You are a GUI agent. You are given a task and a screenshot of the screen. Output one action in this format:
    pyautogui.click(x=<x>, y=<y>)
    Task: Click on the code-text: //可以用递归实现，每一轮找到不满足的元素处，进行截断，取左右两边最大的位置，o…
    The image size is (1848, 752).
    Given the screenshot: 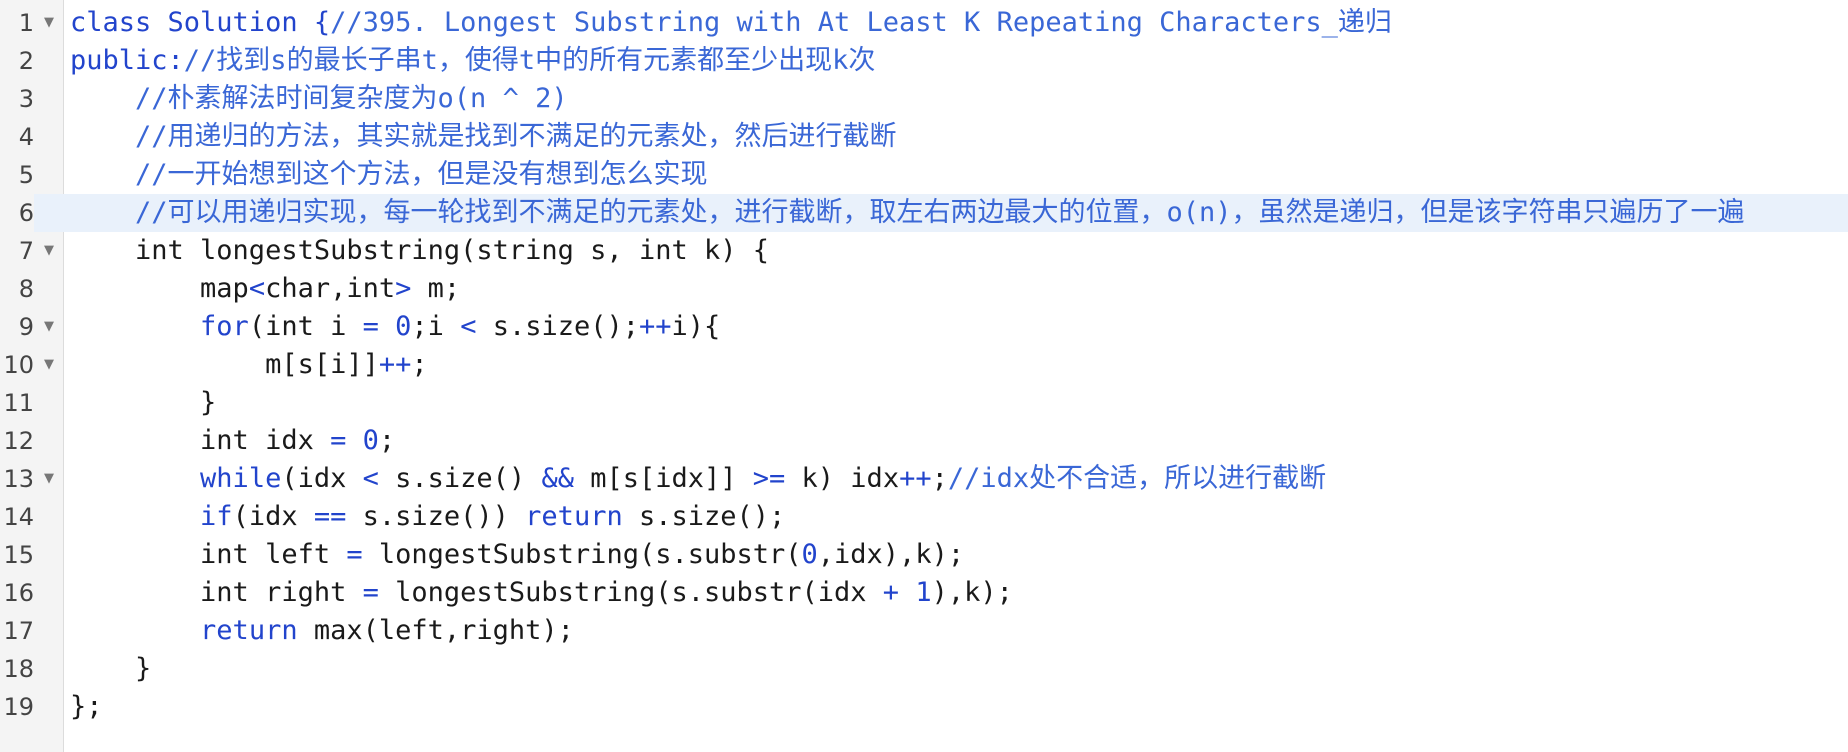 What is the action you would take?
    pyautogui.click(x=907, y=213)
    